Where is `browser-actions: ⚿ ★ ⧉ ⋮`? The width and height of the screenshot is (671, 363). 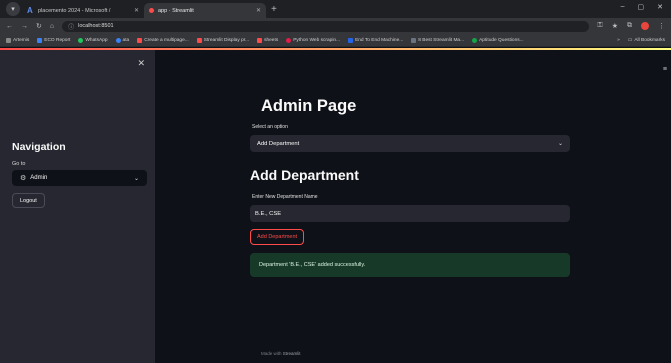 browser-actions: ⚿ ★ ⧉ ⋮ is located at coordinates (631, 26).